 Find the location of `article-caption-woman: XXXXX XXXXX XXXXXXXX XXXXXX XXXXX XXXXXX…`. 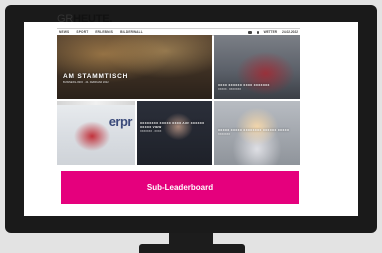

article-caption-woman: XXXXX XXXXX XXXXXXXX XXXXXX XXXXX XXXXXX… is located at coordinates (257, 132).